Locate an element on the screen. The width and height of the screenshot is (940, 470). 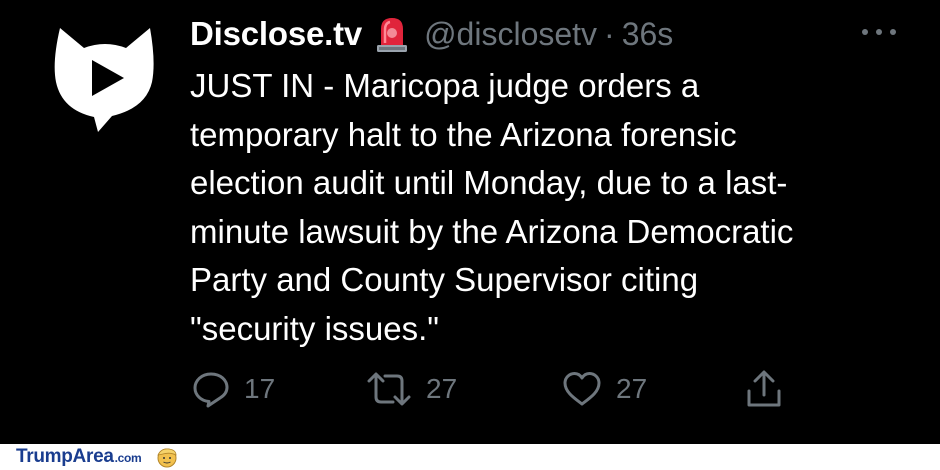
siren-emoji-icon is located at coordinates (392, 35).